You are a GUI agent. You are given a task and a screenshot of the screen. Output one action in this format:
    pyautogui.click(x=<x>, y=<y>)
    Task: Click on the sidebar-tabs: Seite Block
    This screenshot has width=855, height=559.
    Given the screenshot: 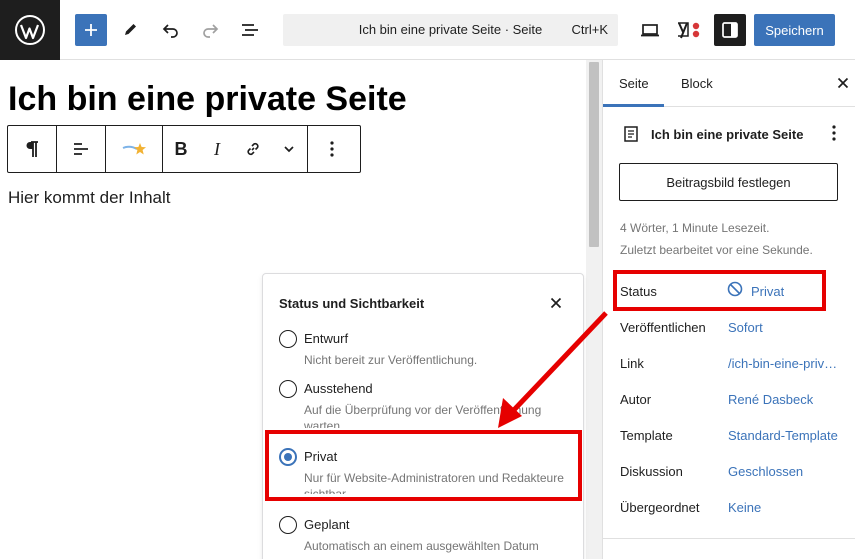 What is the action you would take?
    pyautogui.click(x=729, y=83)
    